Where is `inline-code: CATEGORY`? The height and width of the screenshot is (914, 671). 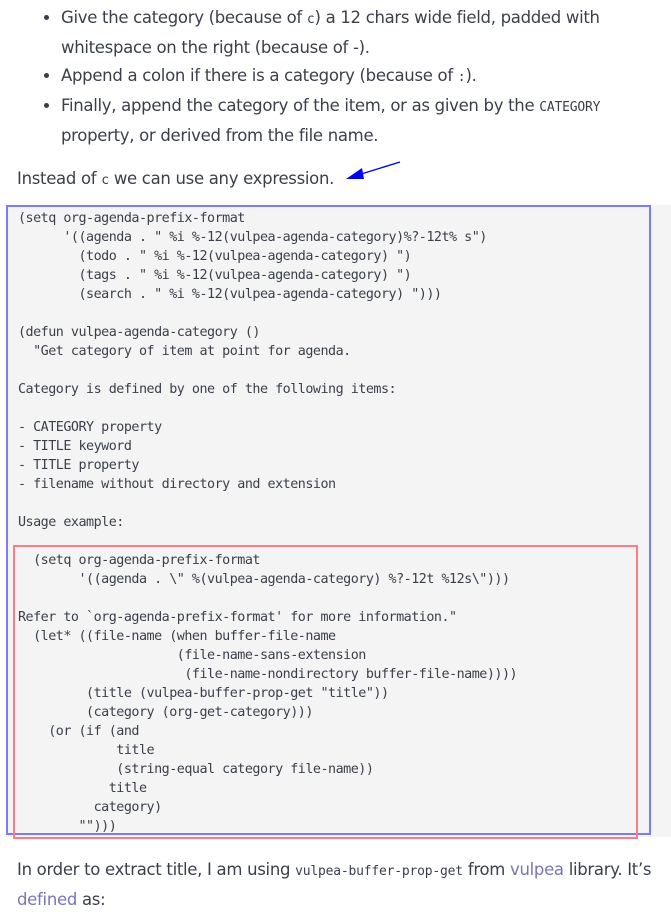
inline-code: CATEGORY is located at coordinates (570, 107).